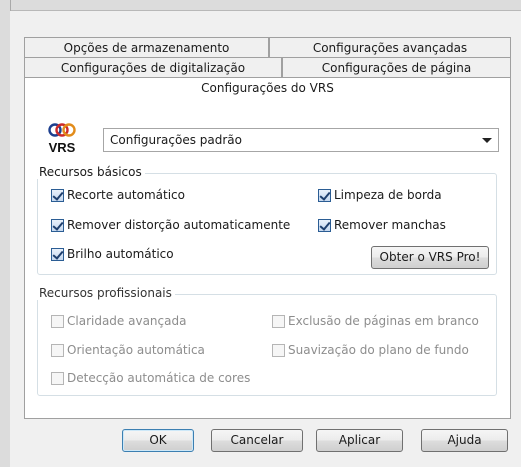 The height and width of the screenshot is (467, 521). Describe the element at coordinates (153, 67) in the screenshot. I see `tab-scan-settings: Configurações de digitalização` at that location.